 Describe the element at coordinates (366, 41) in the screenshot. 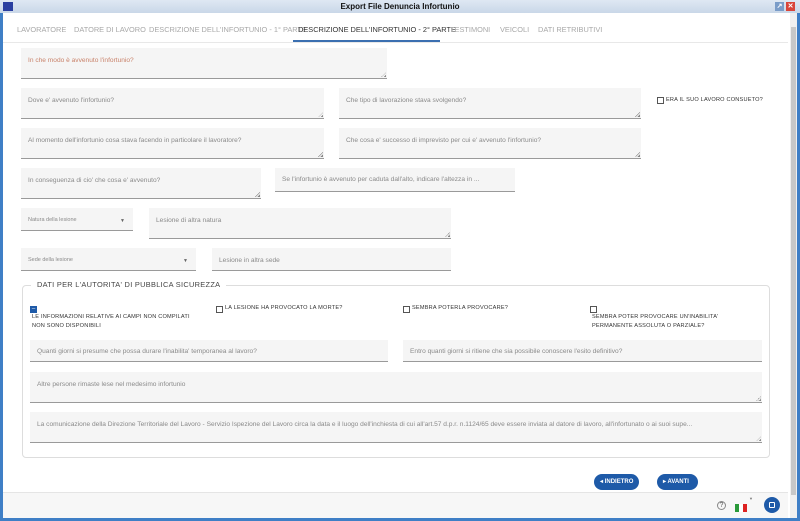

I see `active-tab-indicator` at that location.